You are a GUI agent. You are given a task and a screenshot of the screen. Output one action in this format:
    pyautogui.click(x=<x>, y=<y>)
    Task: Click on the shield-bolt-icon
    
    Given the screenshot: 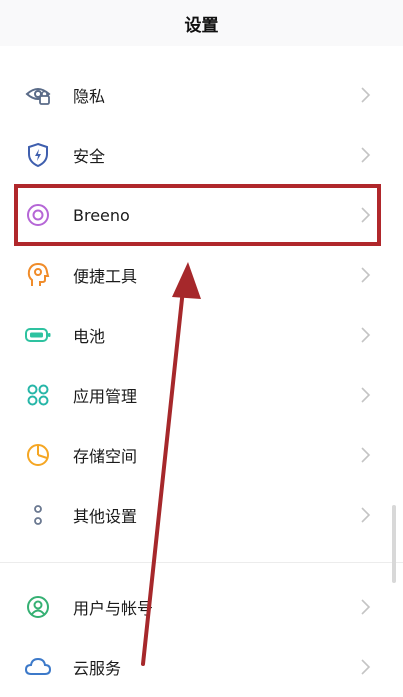 What is the action you would take?
    pyautogui.click(x=38, y=155)
    